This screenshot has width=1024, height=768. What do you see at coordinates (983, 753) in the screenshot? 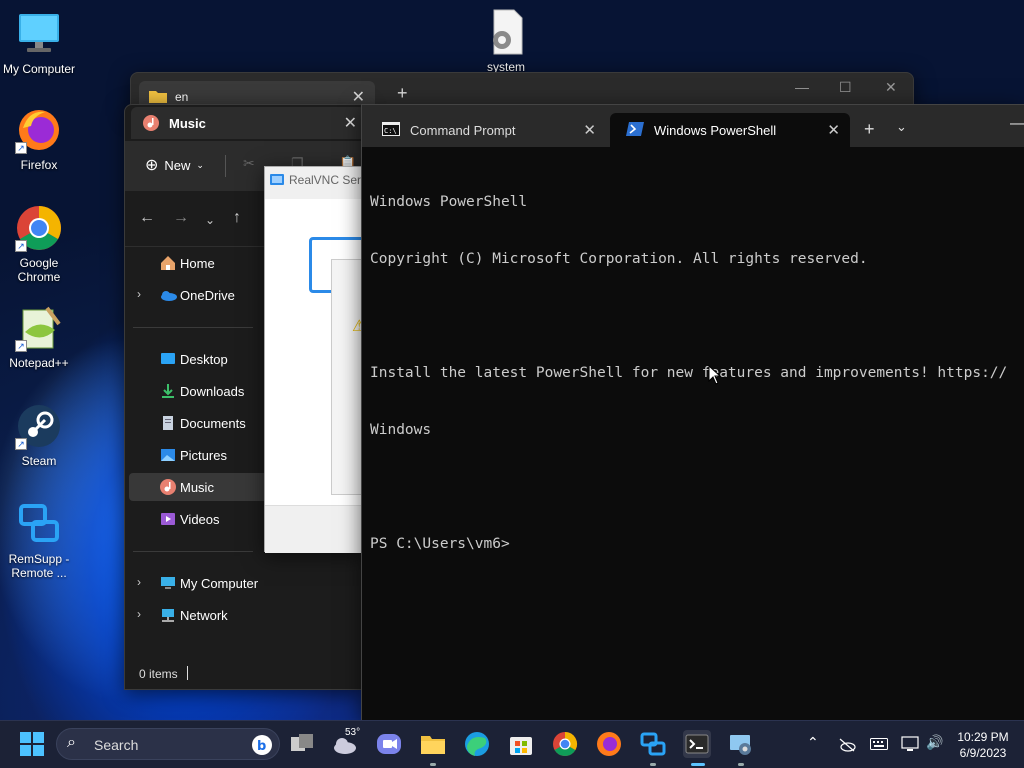
I see `clock-date: 6/9/2023` at bounding box center [983, 753].